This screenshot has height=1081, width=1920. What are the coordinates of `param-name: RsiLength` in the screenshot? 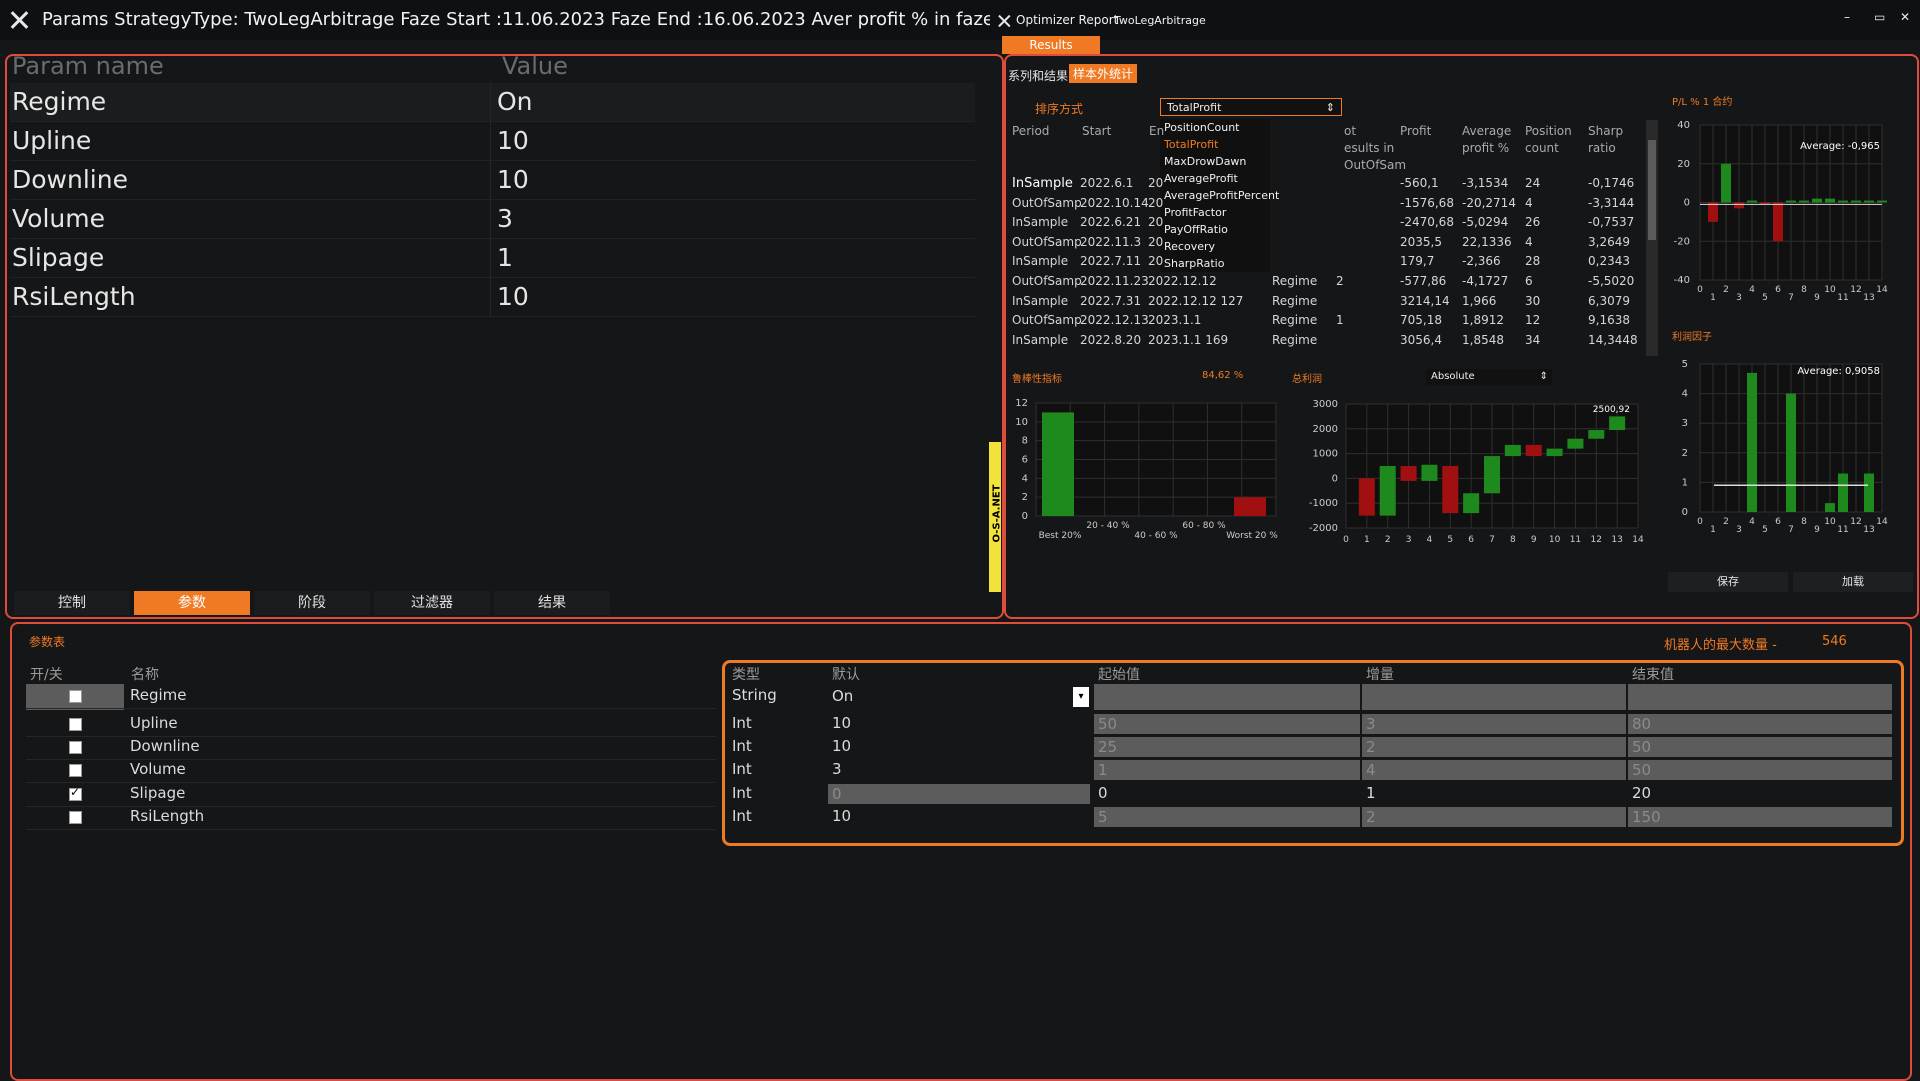 It's located at (167, 815).